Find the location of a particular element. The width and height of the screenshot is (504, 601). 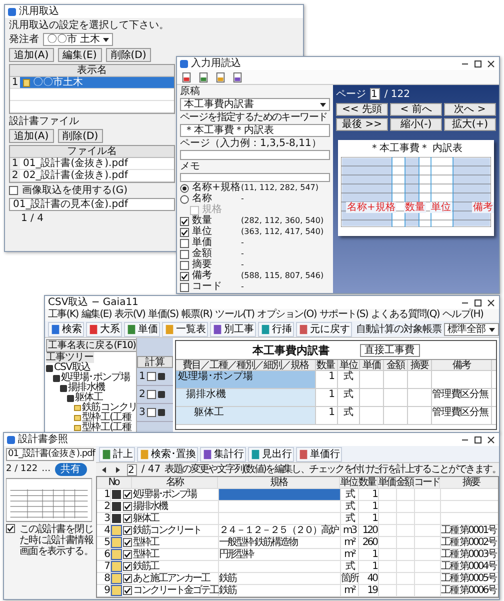

toolbar-button: 単価行 is located at coordinates (319, 454).